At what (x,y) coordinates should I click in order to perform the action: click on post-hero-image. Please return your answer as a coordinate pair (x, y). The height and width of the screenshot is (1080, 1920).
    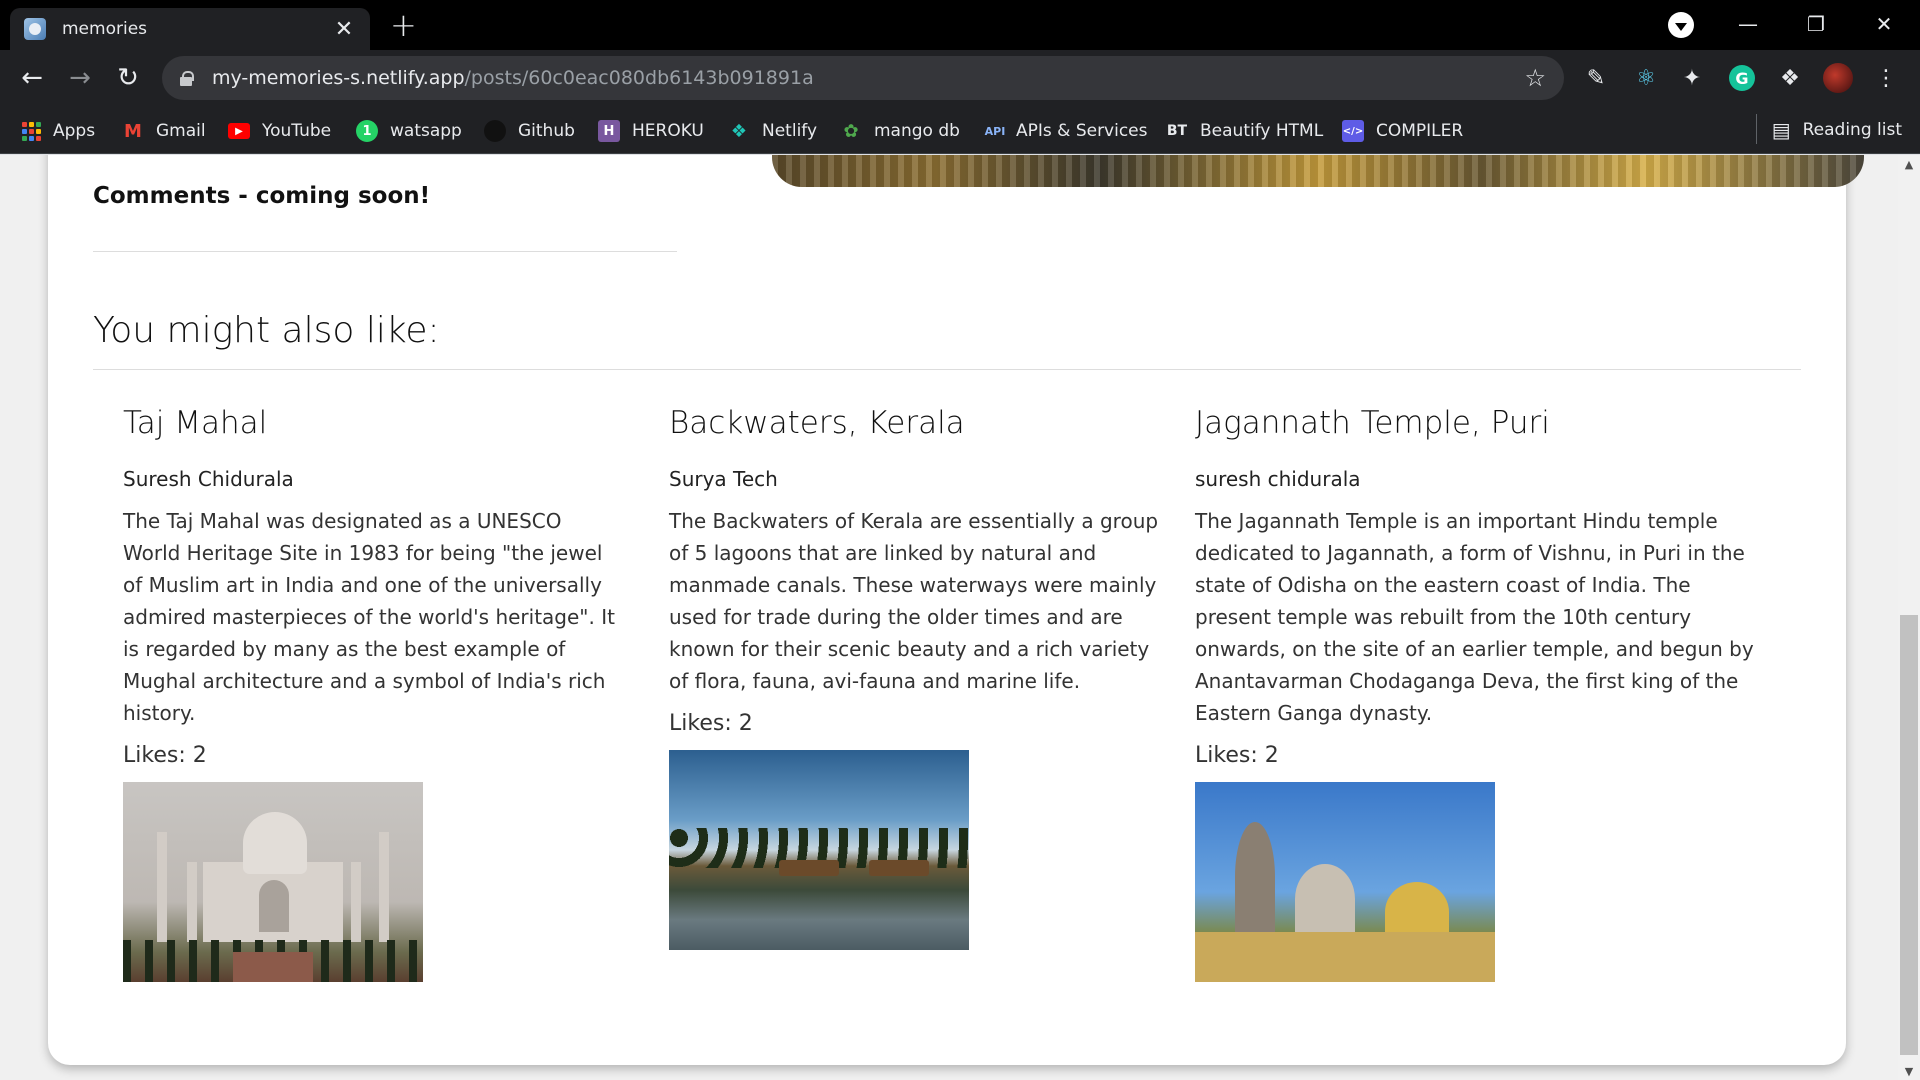
    Looking at the image, I should click on (1318, 171).